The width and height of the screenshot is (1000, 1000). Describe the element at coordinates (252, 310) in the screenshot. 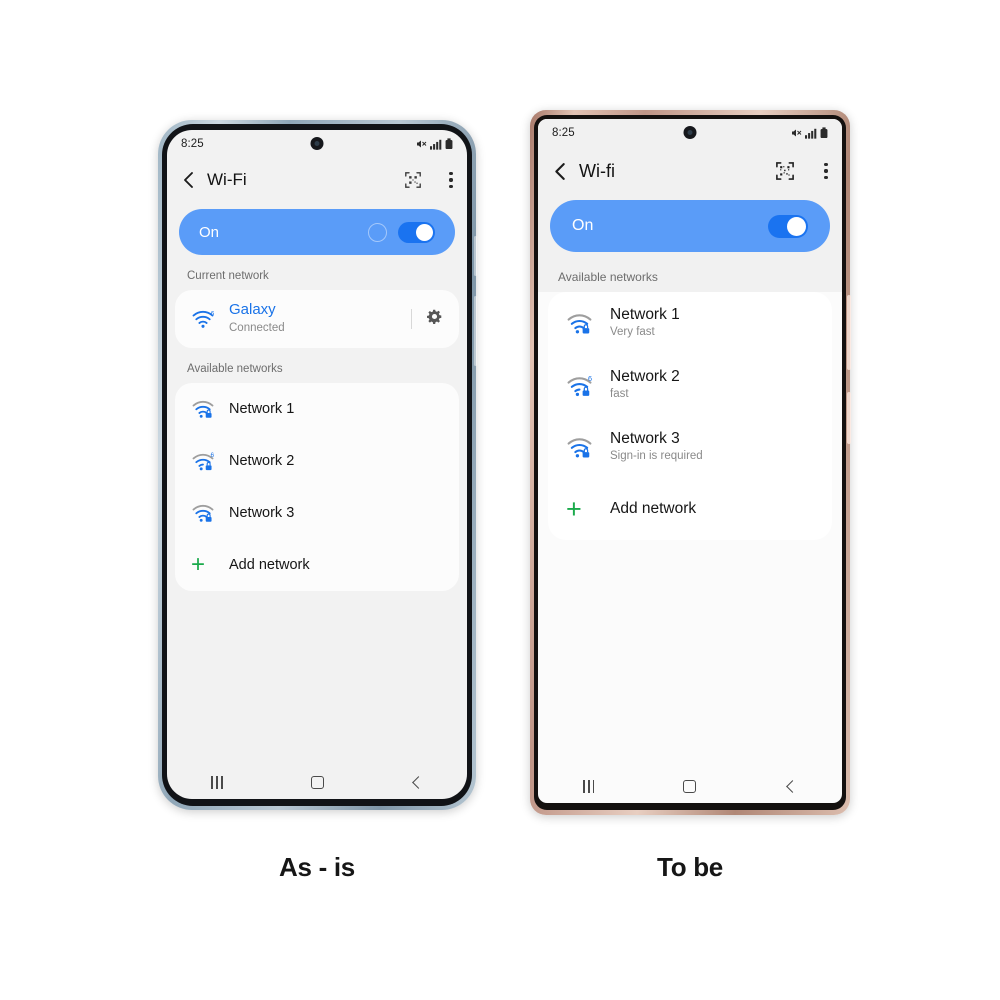

I see `network-name: Galaxy` at that location.